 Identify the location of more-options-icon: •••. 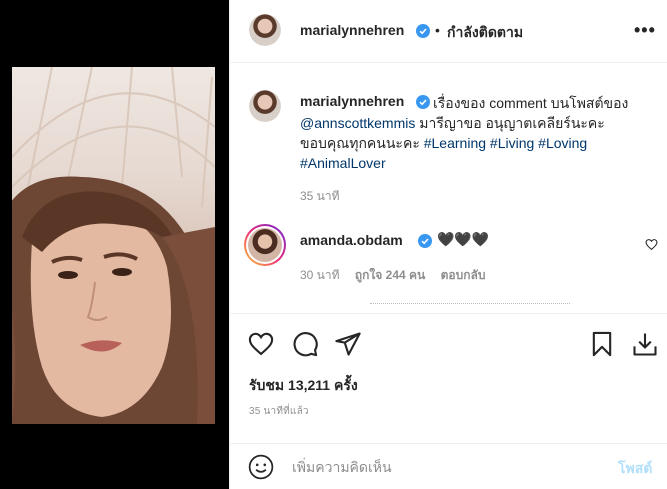
(645, 30).